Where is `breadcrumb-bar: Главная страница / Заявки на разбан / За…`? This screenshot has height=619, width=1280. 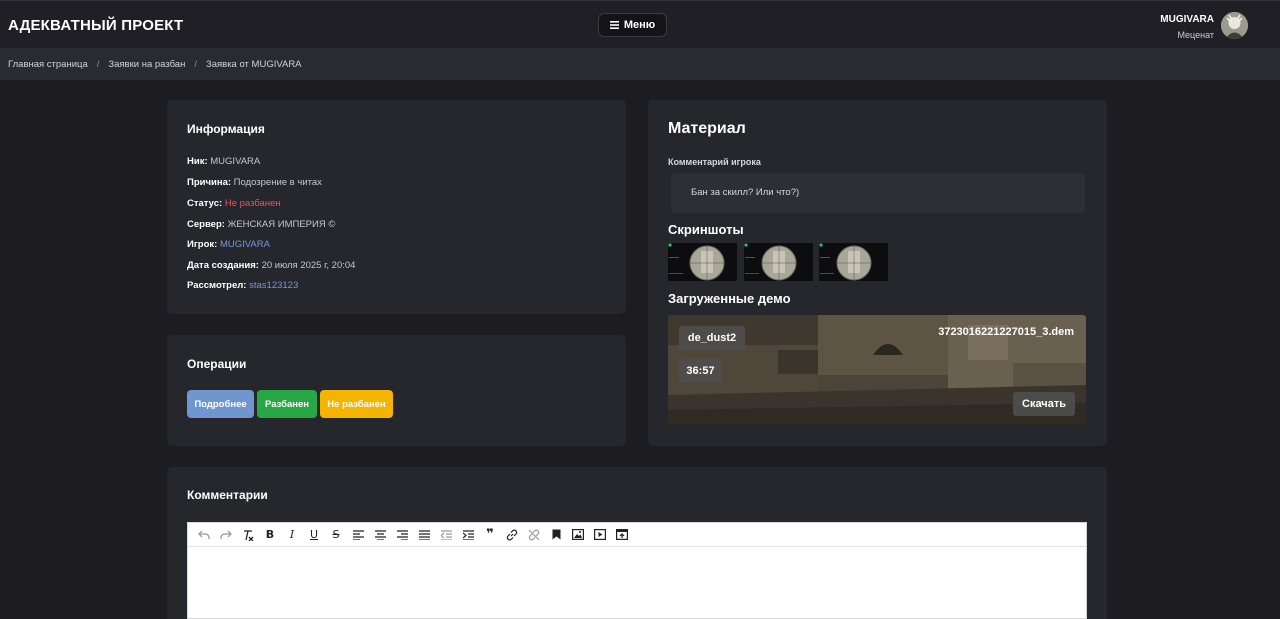
breadcrumb-bar: Главная страница / Заявки на разбан / За… is located at coordinates (640, 64).